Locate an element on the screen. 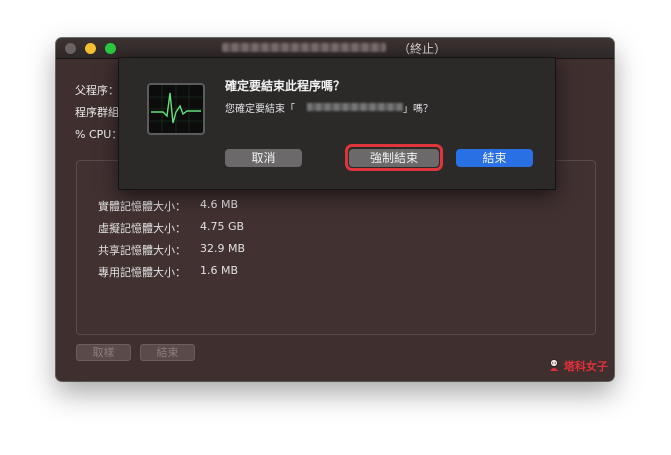 The width and height of the screenshot is (671, 455). watermark-text: 塔科女子 is located at coordinates (585, 366).